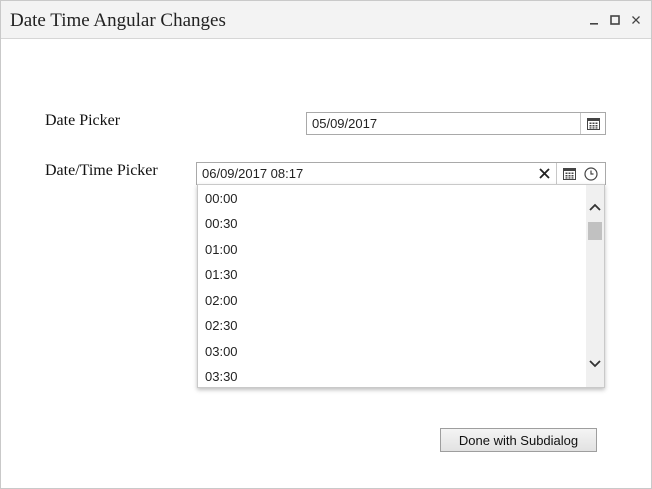  Describe the element at coordinates (556, 173) in the screenshot. I see `field-separator` at that location.